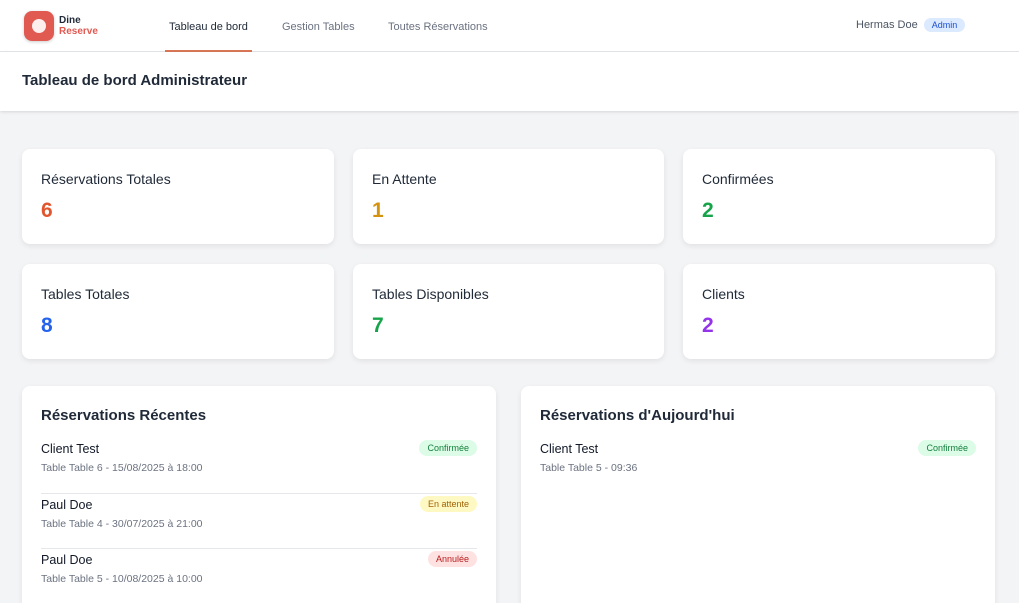  What do you see at coordinates (122, 579) in the screenshot?
I see `reservation-details: Table Table 5 - 10/08/2025 à 10:00` at bounding box center [122, 579].